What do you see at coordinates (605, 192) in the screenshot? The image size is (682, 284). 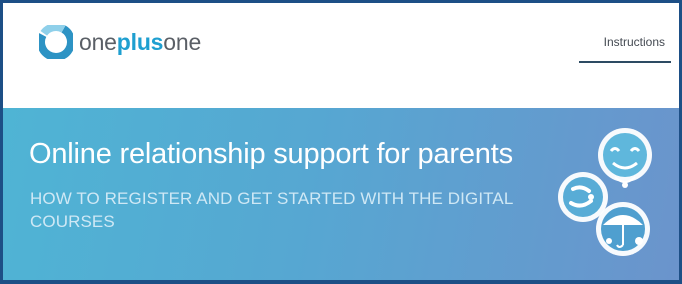 I see `family-characters-icon` at bounding box center [605, 192].